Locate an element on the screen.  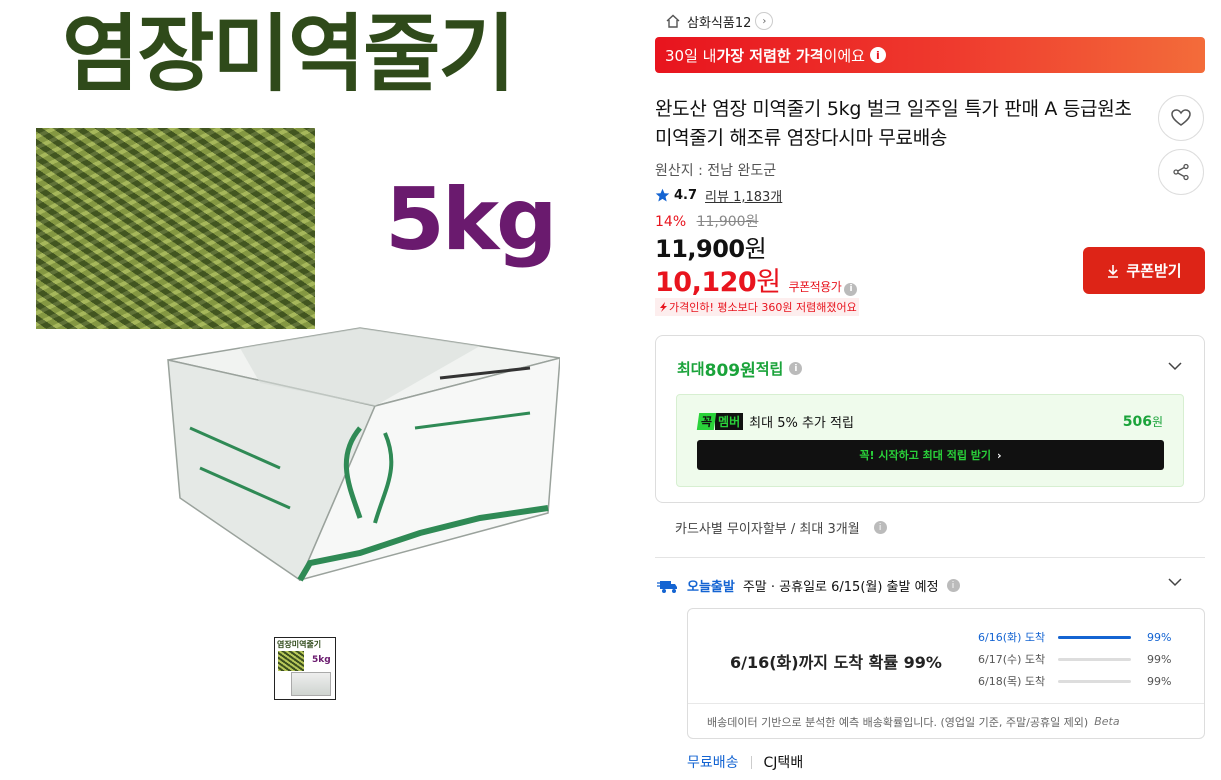
coupon-price-label: 쿠폰적용가 is located at coordinates (815, 287).